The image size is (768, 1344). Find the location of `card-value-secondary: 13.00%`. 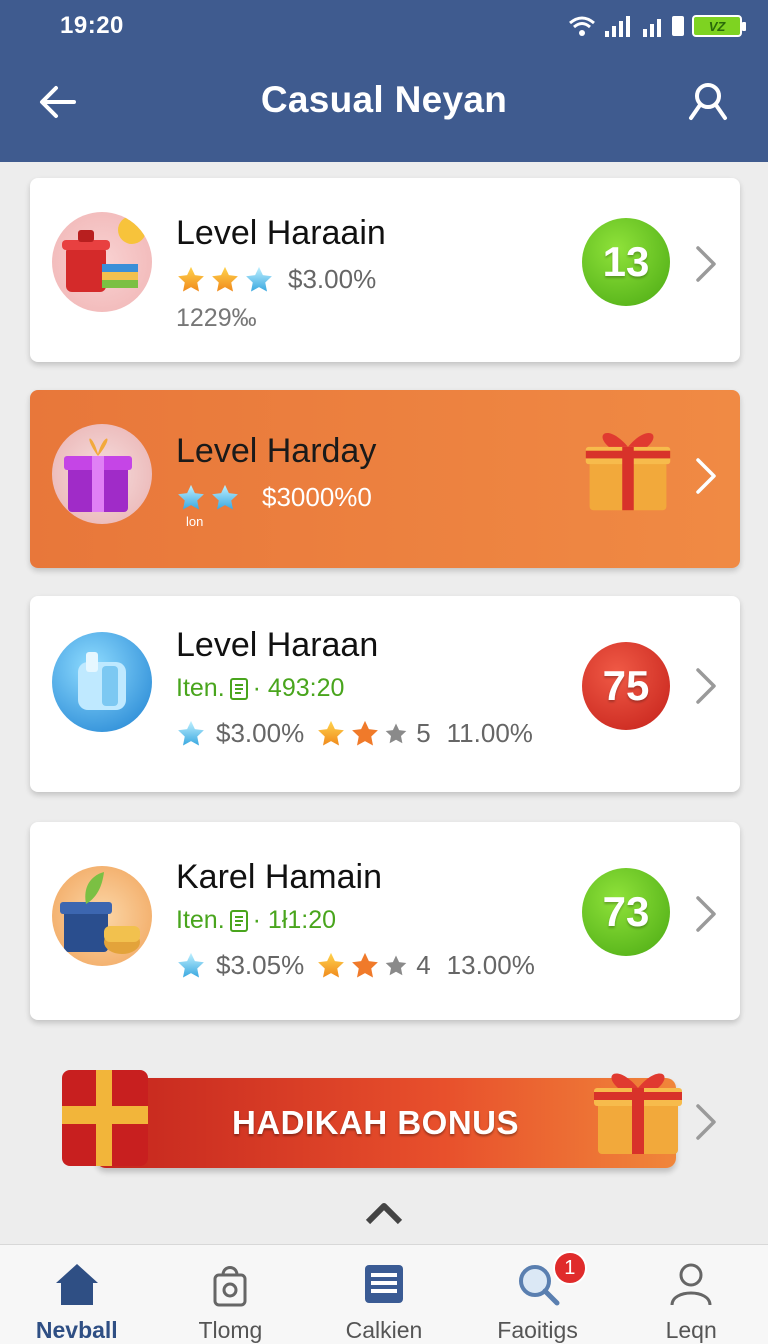

card-value-secondary: 13.00% is located at coordinates (490, 965).